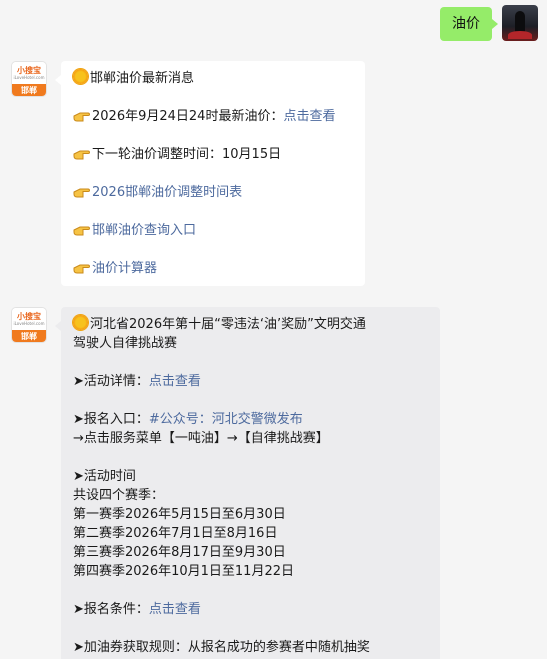 Image resolution: width=547 pixels, height=659 pixels. What do you see at coordinates (201, 438) in the screenshot?
I see `signup-path: →点击服务菜单【一吨油】→【自律挑战赛】` at bounding box center [201, 438].